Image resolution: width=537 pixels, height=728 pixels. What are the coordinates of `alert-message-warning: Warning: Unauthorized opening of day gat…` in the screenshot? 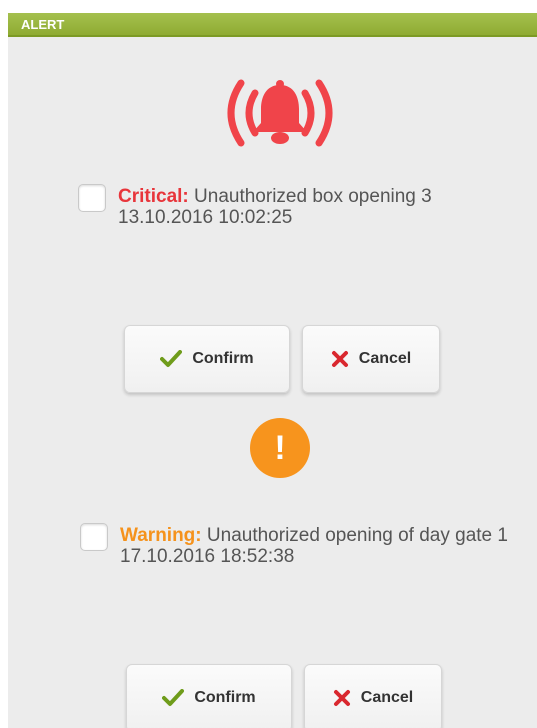 It's located at (315, 546).